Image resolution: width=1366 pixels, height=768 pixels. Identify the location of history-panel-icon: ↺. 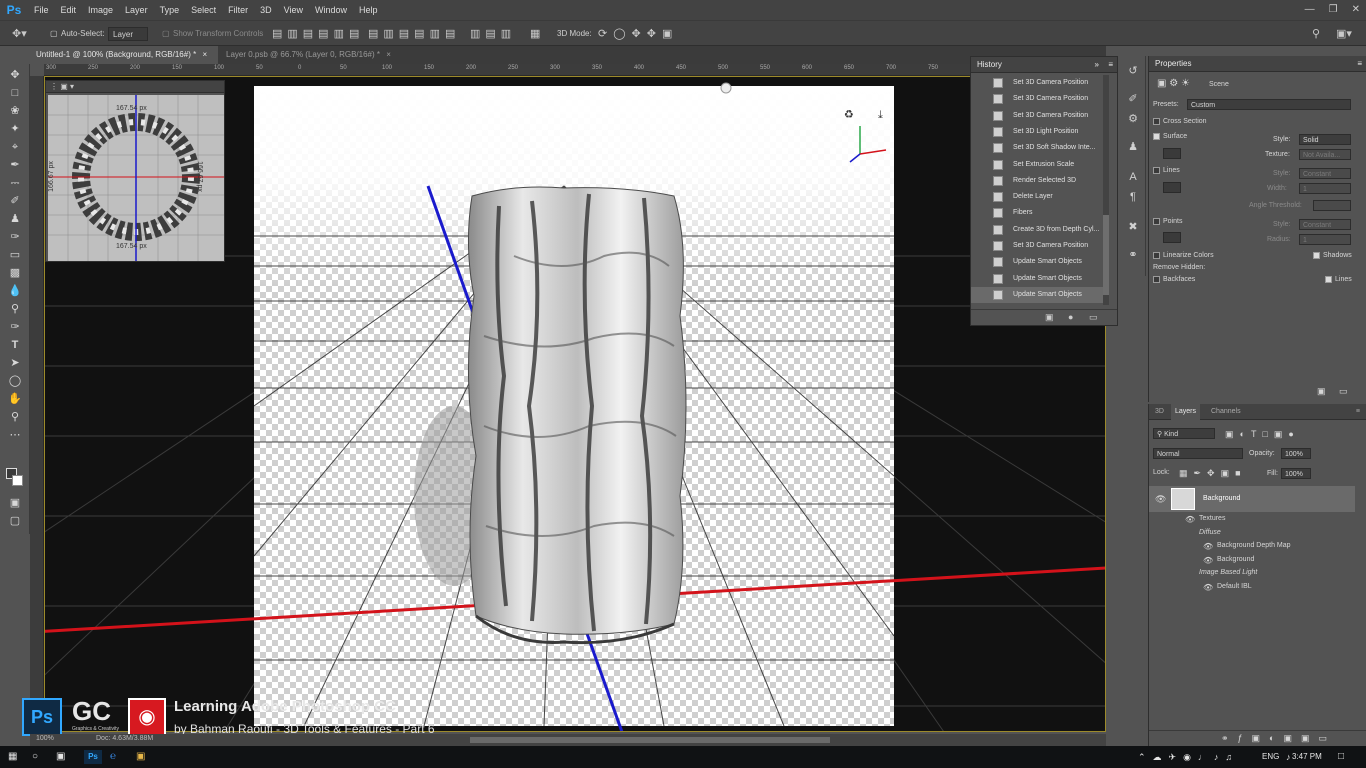
(1133, 71).